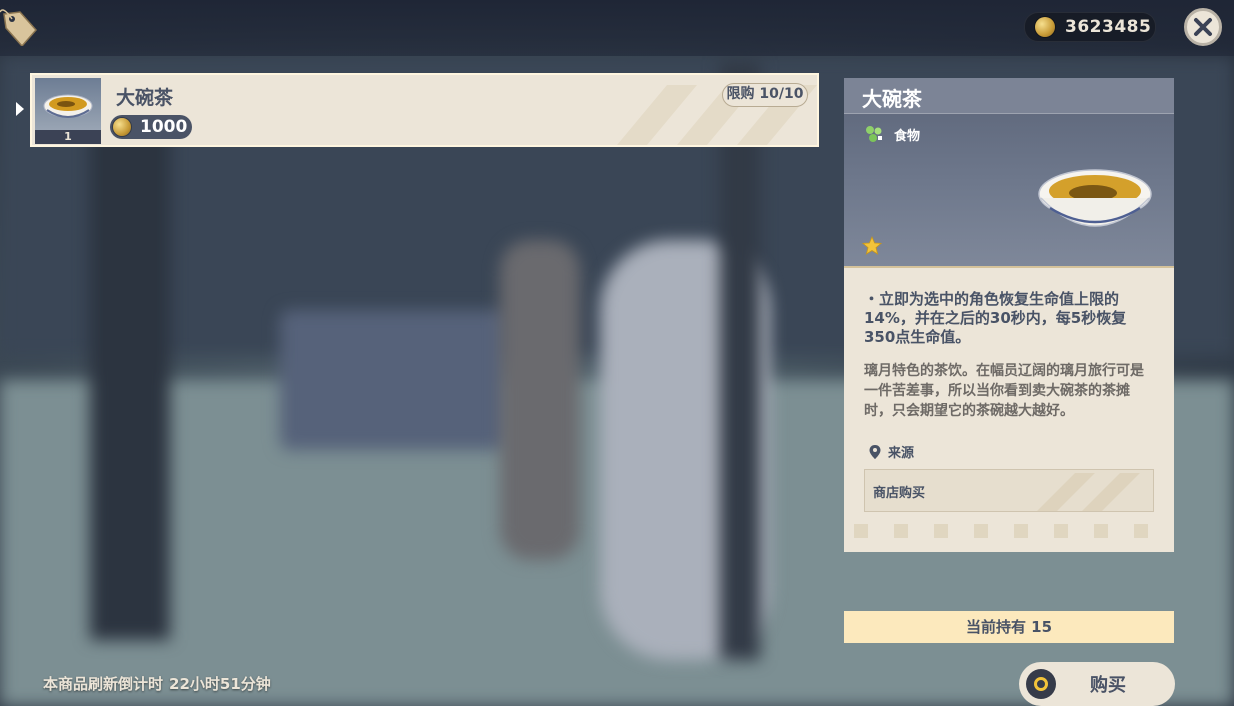  Describe the element at coordinates (1041, 684) in the screenshot. I see `confirm-circle-icon` at that location.